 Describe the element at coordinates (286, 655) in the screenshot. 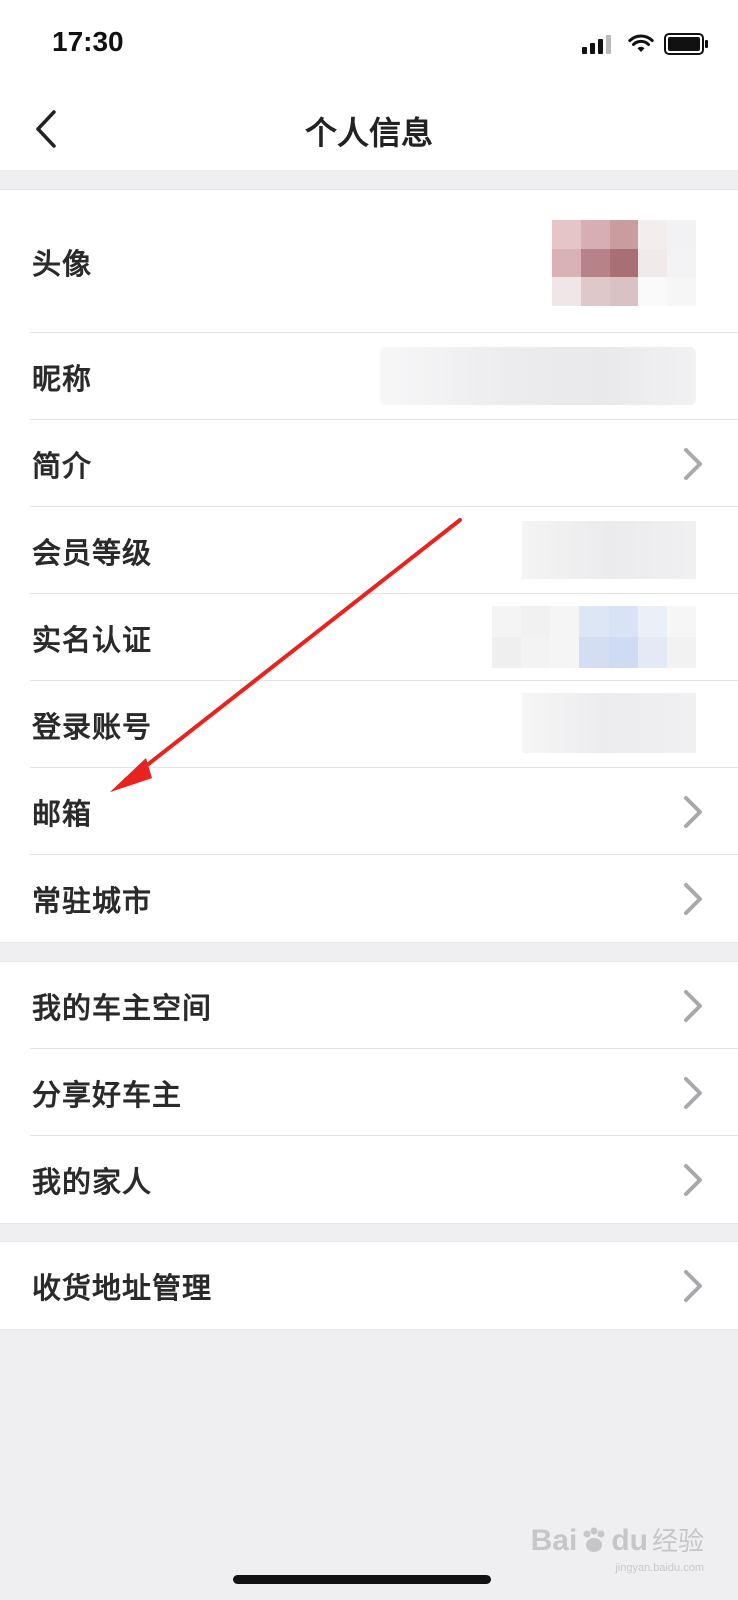

I see `annotation-arrow` at that location.